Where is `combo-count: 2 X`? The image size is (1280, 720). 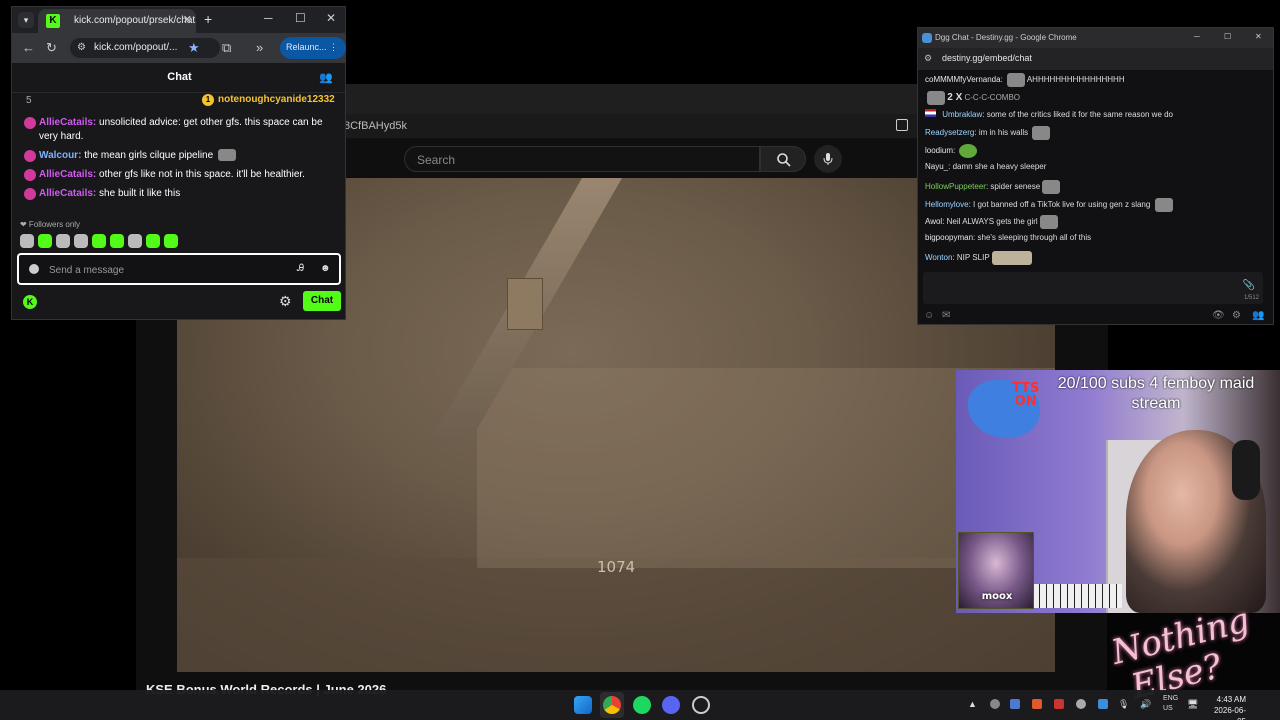 combo-count: 2 X is located at coordinates (955, 97).